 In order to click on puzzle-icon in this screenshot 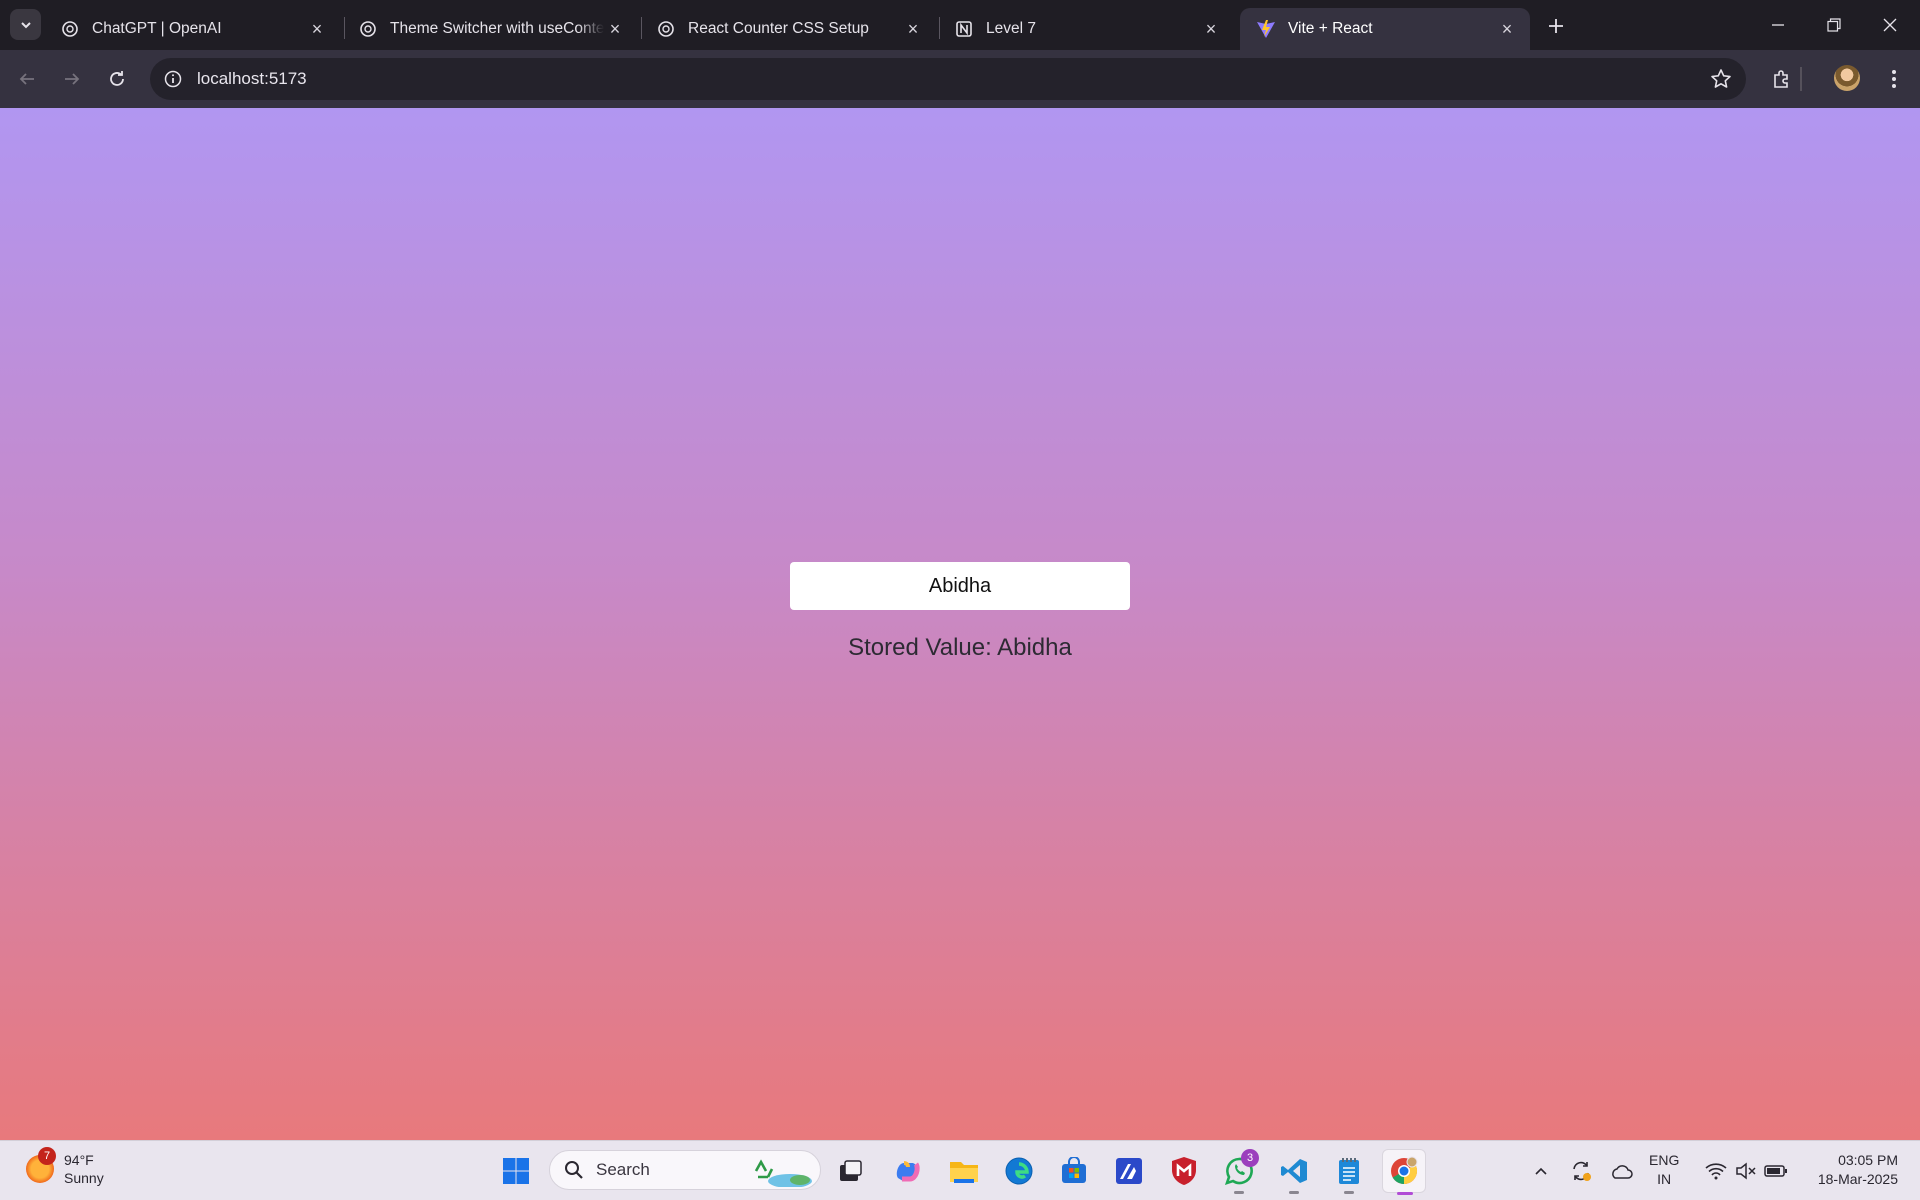, I will do `click(1781, 79)`.